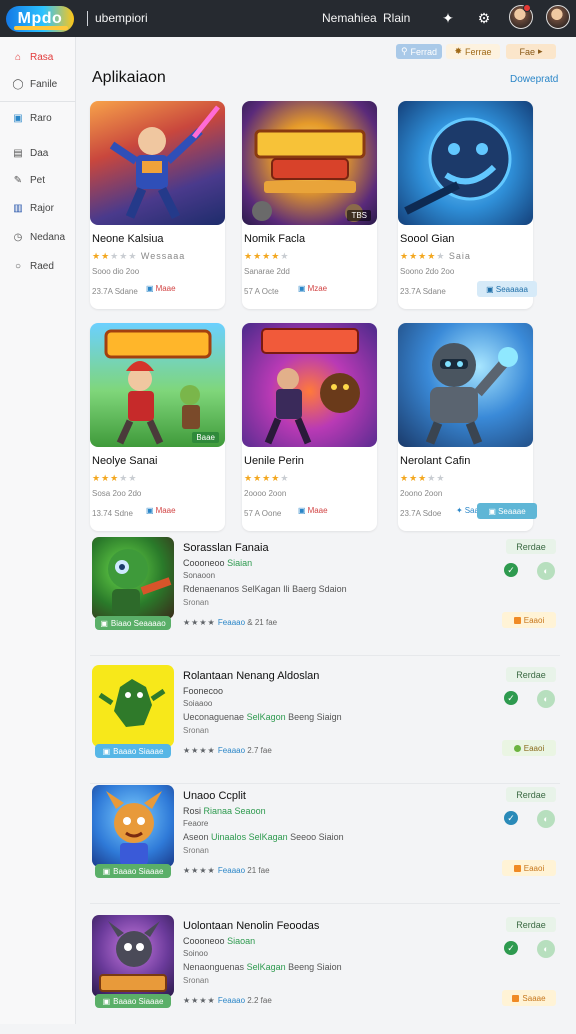  Describe the element at coordinates (317, 837) in the screenshot. I see `description-part: Seeoo Siaion` at that location.